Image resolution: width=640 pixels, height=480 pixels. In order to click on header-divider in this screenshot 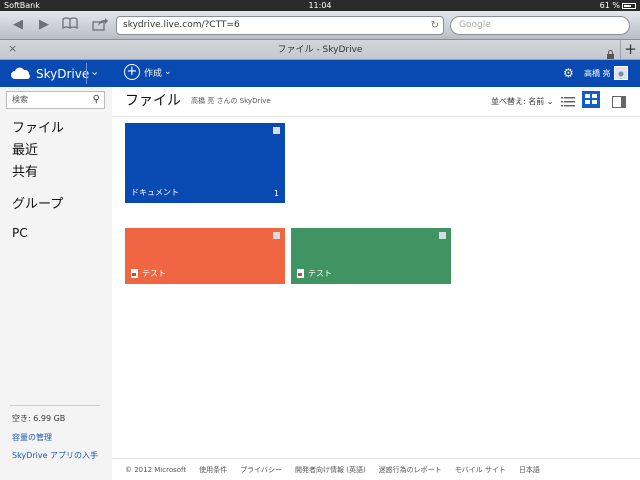, I will do `click(86, 73)`.